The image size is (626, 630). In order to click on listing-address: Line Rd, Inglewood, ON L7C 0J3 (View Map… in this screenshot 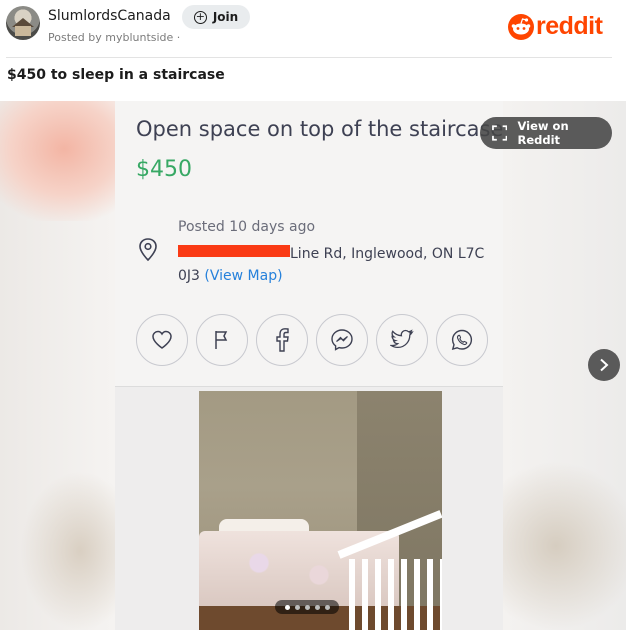, I will do `click(338, 265)`.